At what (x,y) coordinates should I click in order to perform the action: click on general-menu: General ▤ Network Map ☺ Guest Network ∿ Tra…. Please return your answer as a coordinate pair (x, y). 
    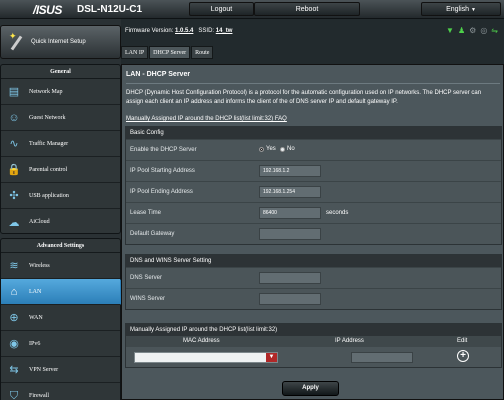
    Looking at the image, I should click on (60, 149).